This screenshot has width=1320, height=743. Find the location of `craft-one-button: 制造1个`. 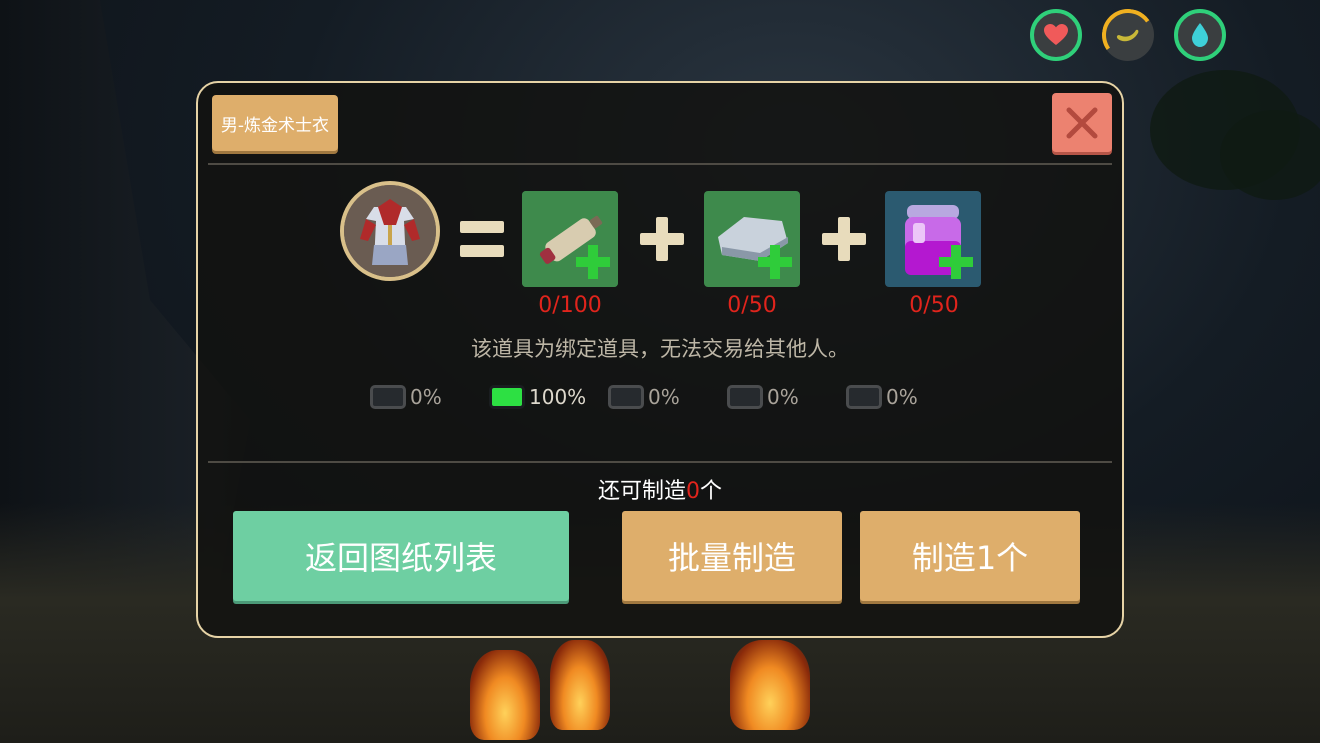

craft-one-button: 制造1个 is located at coordinates (970, 556).